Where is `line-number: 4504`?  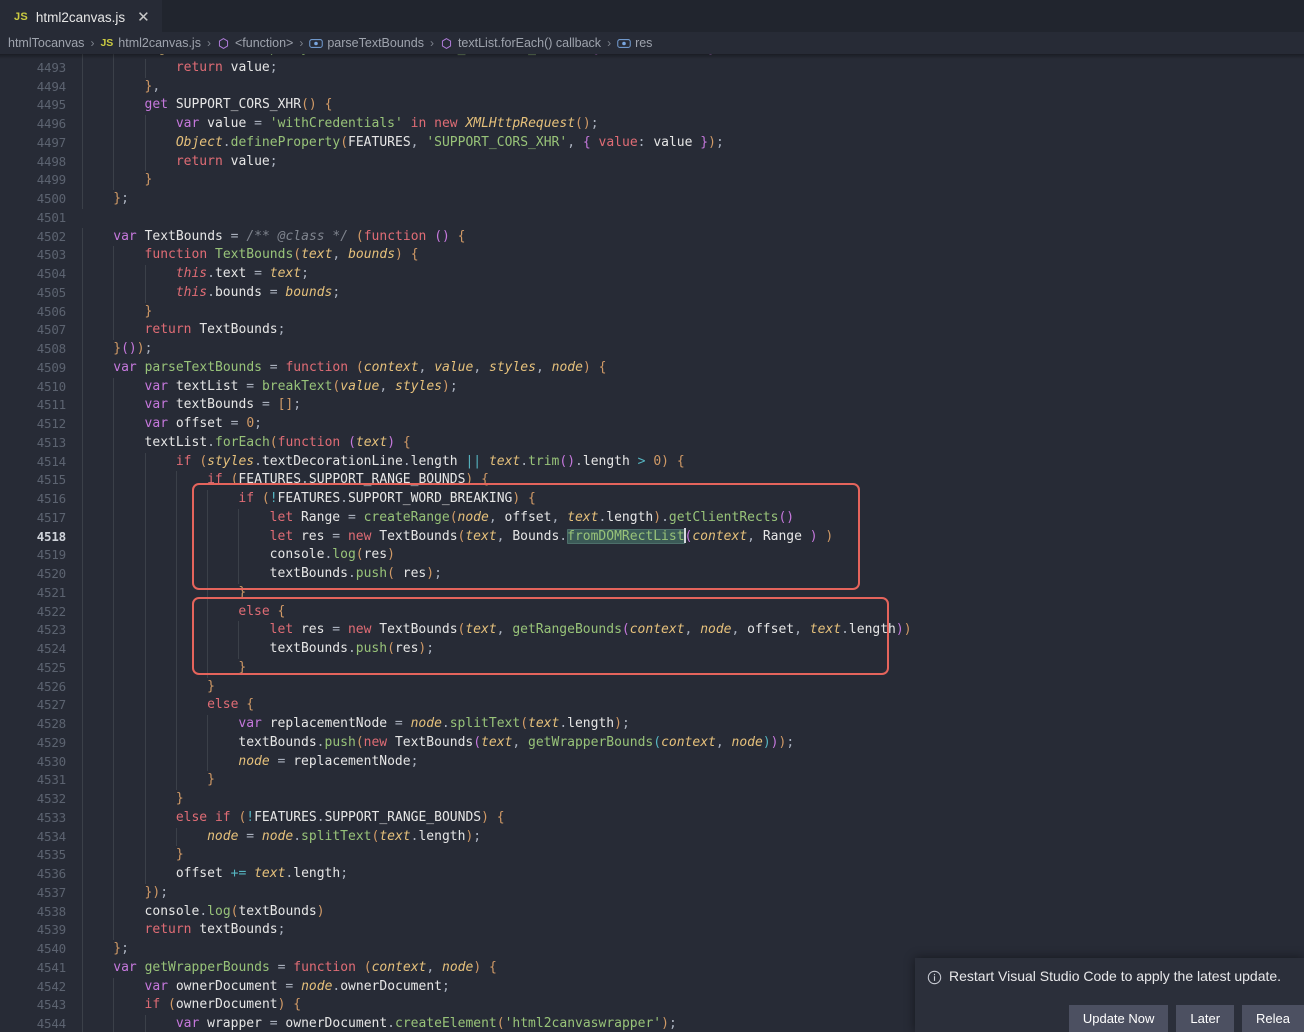 line-number: 4504 is located at coordinates (51, 273).